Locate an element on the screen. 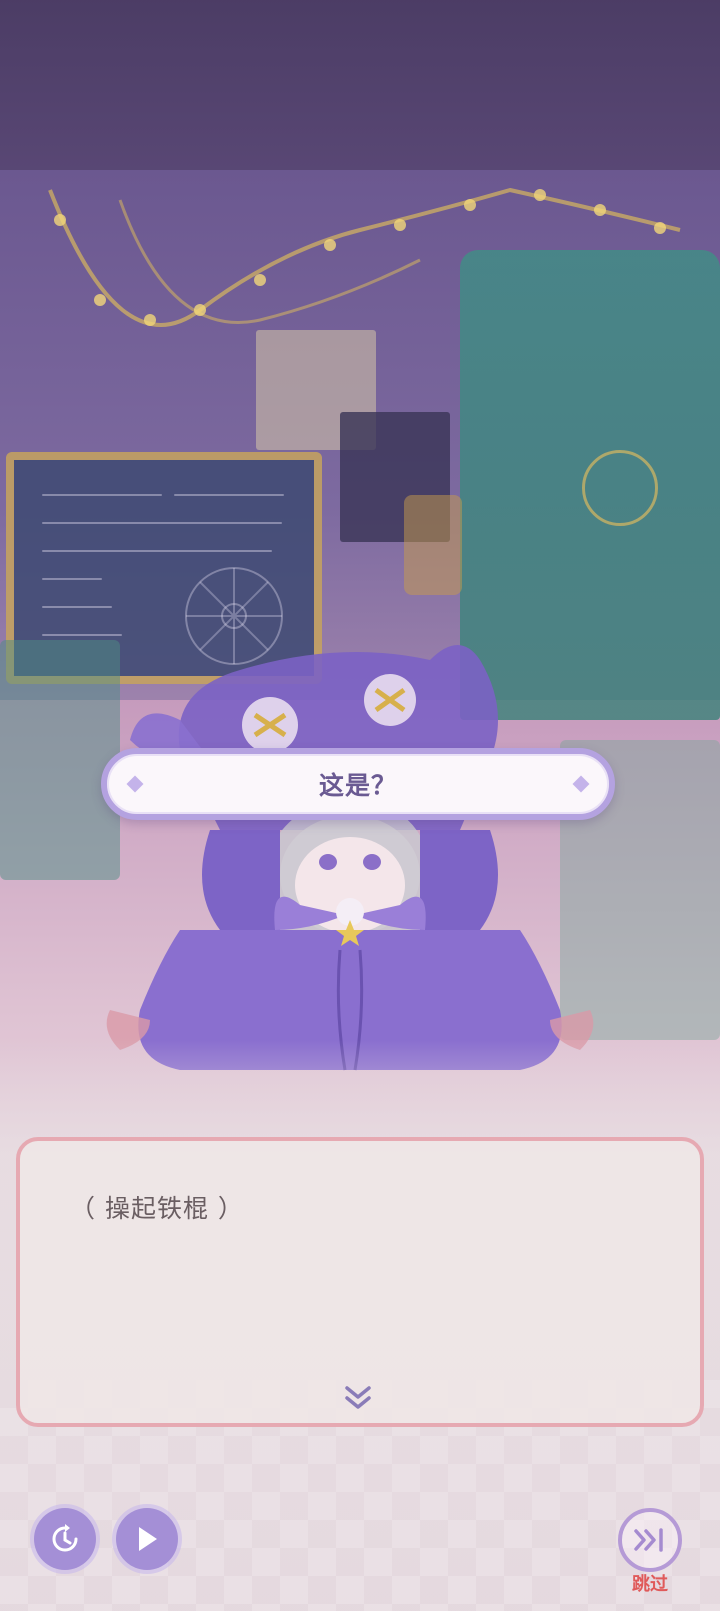 The image size is (720, 1611). play-icon is located at coordinates (148, 1539).